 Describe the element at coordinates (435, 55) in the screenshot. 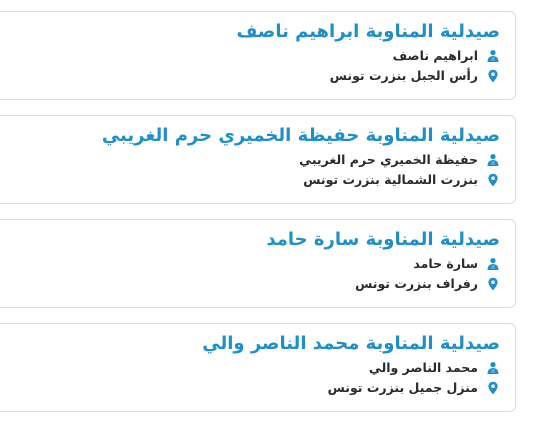

I see `pharmacy-owner: ابراهيم ناصف` at that location.